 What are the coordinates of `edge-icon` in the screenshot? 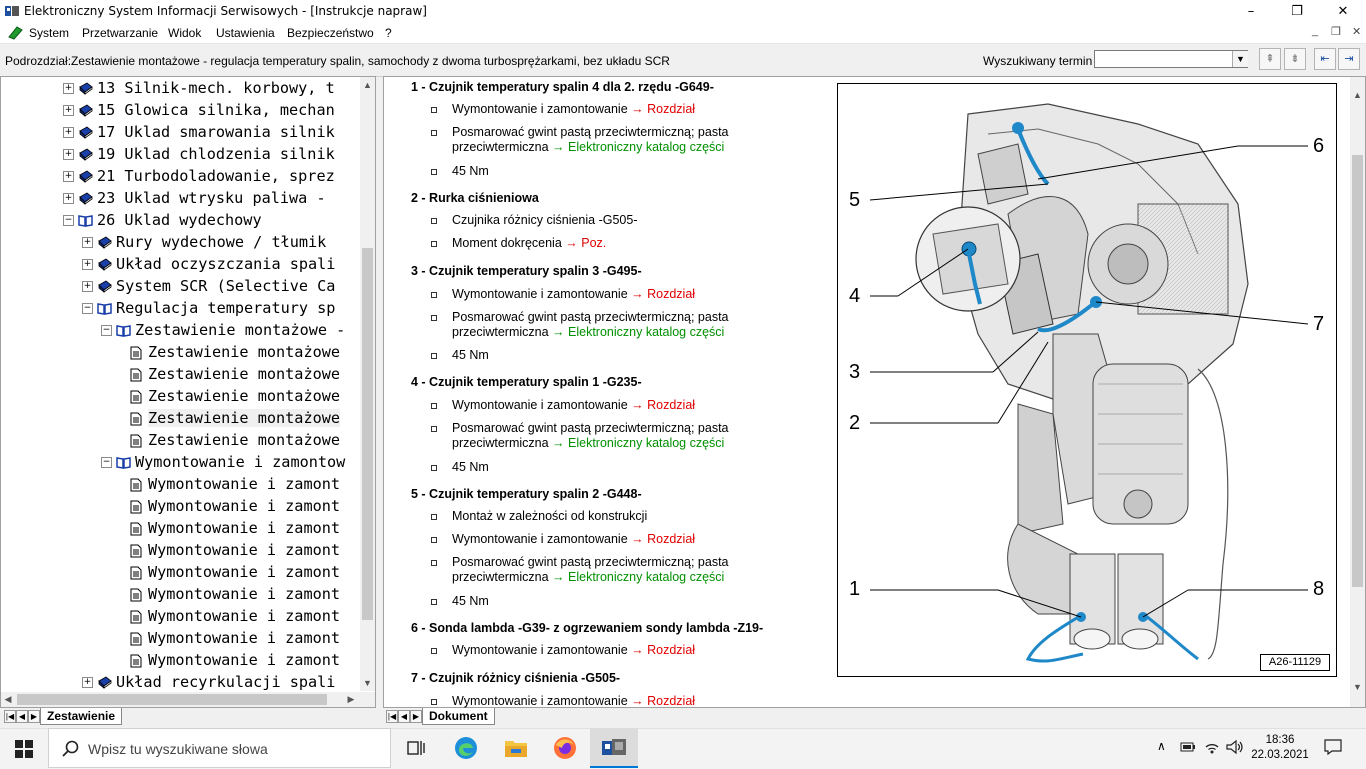 It's located at (466, 748).